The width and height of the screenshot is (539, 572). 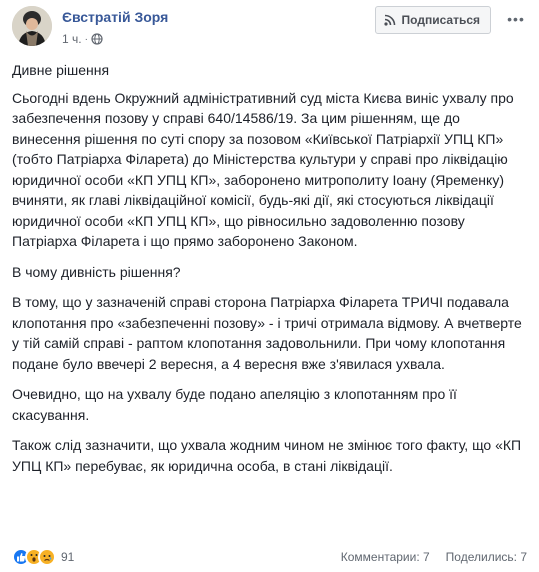 I want to click on engagement-stats: Комментарии: 7 Поделились: 7, so click(x=434, y=557).